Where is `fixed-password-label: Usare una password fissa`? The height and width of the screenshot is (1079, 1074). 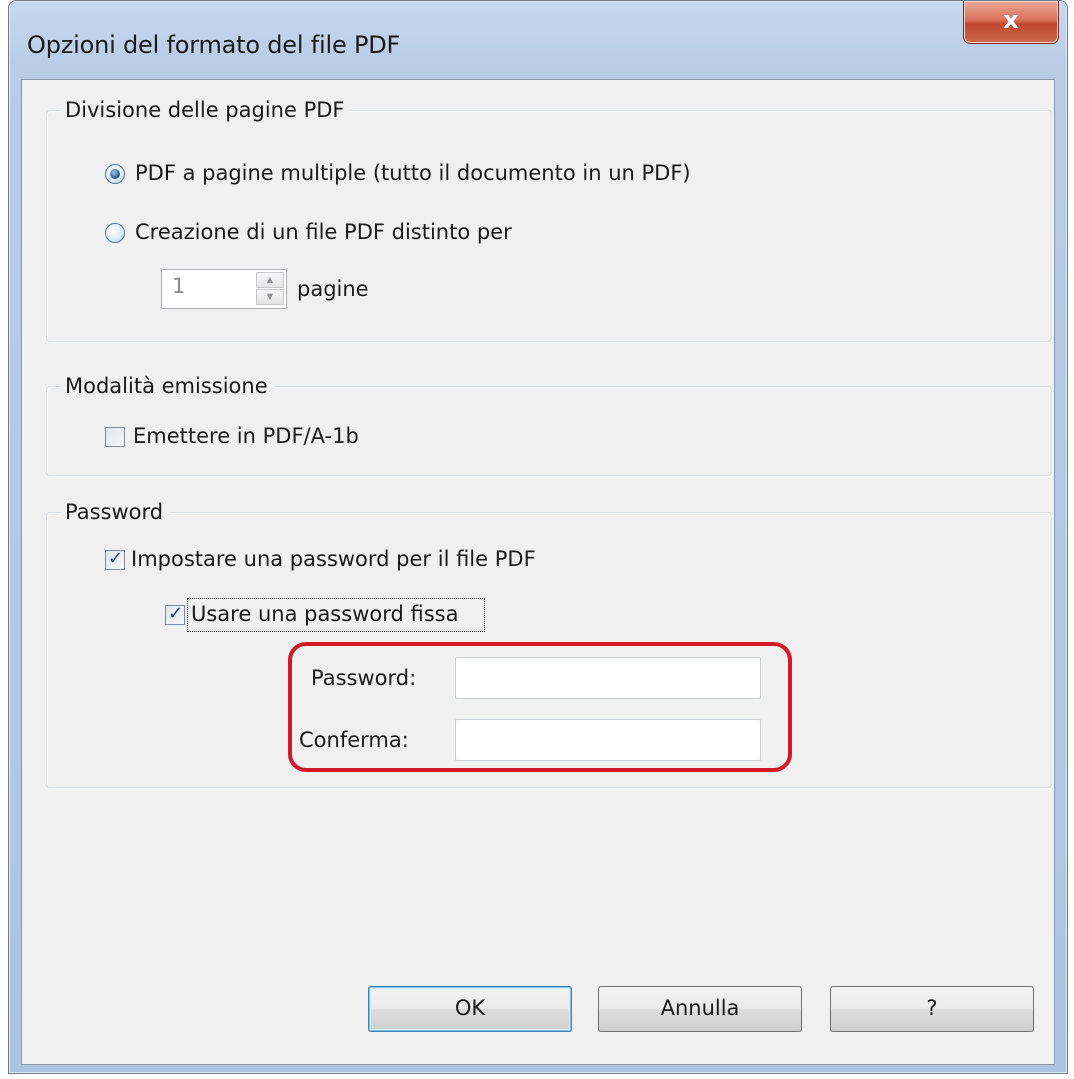 fixed-password-label: Usare una password fissa is located at coordinates (324, 614).